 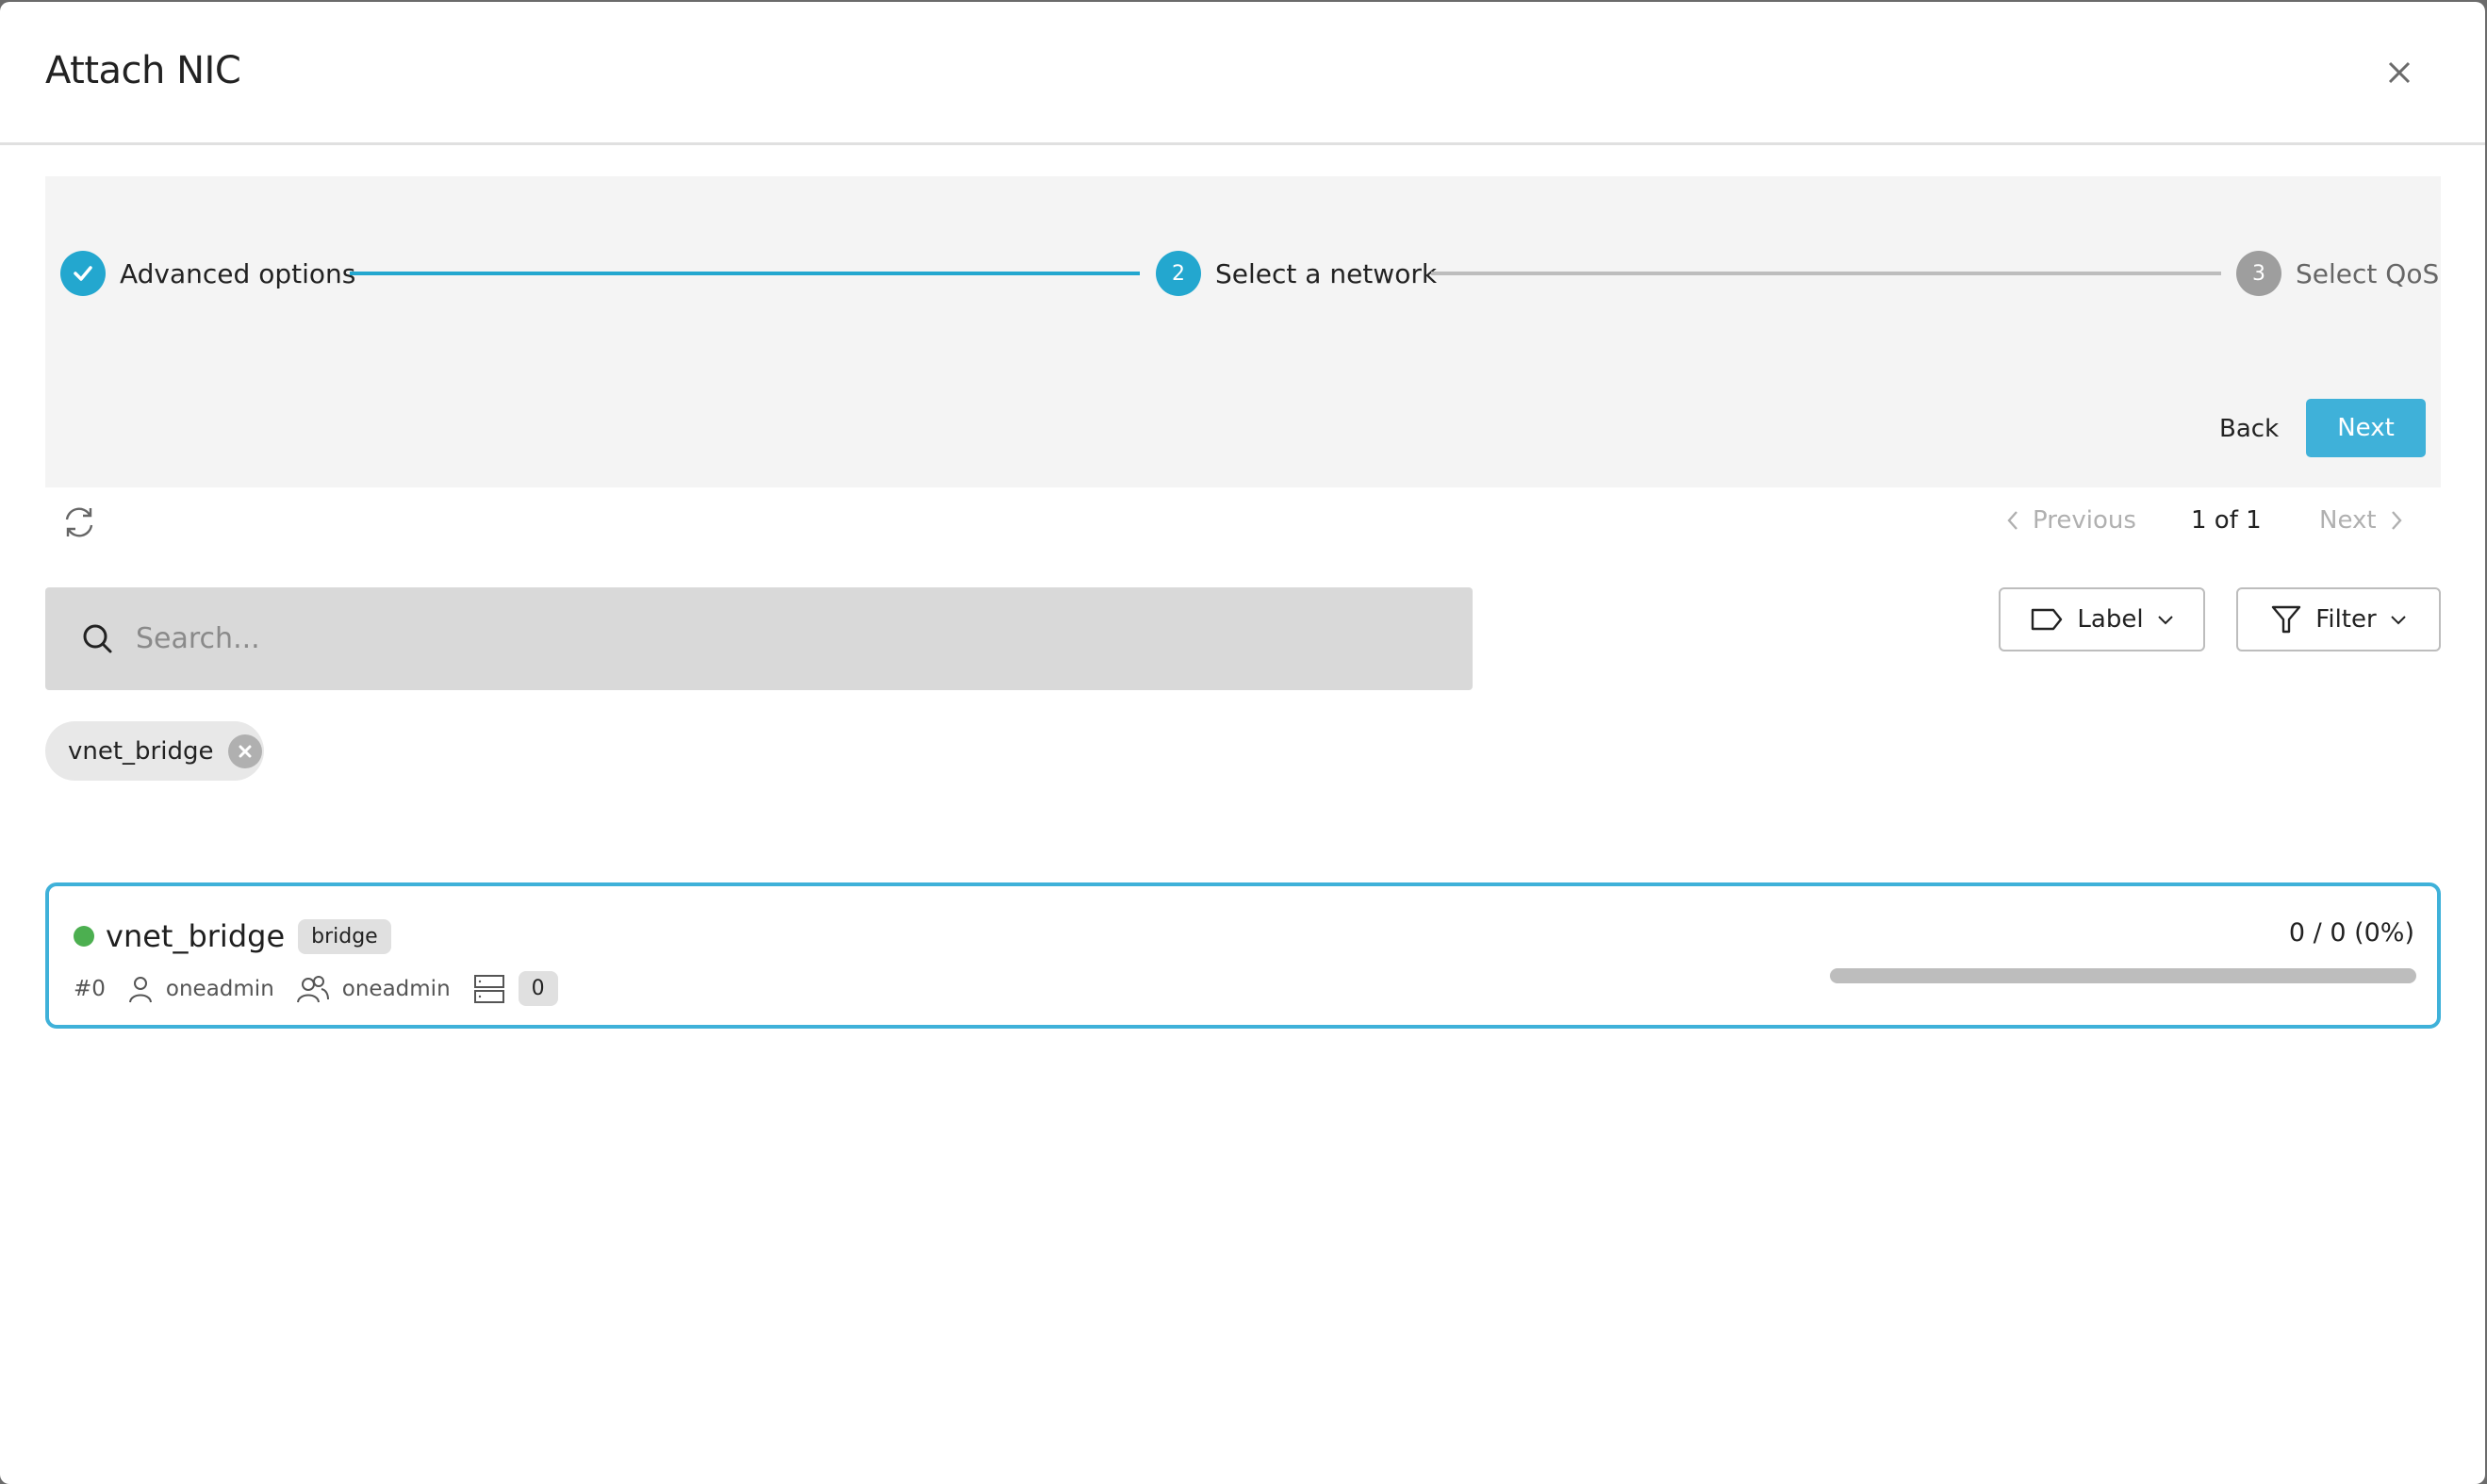 What do you see at coordinates (90, 989) in the screenshot?
I see `network-id: #0` at bounding box center [90, 989].